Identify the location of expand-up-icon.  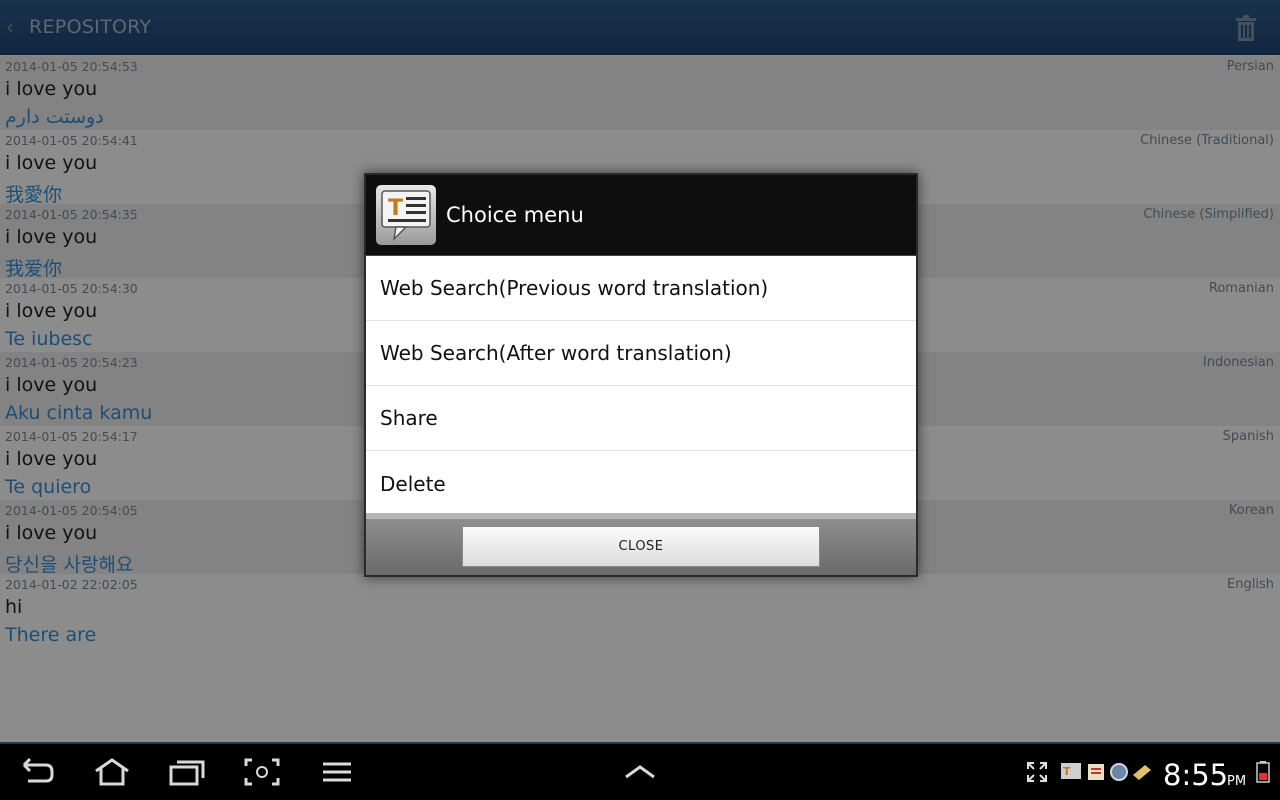
(640, 772).